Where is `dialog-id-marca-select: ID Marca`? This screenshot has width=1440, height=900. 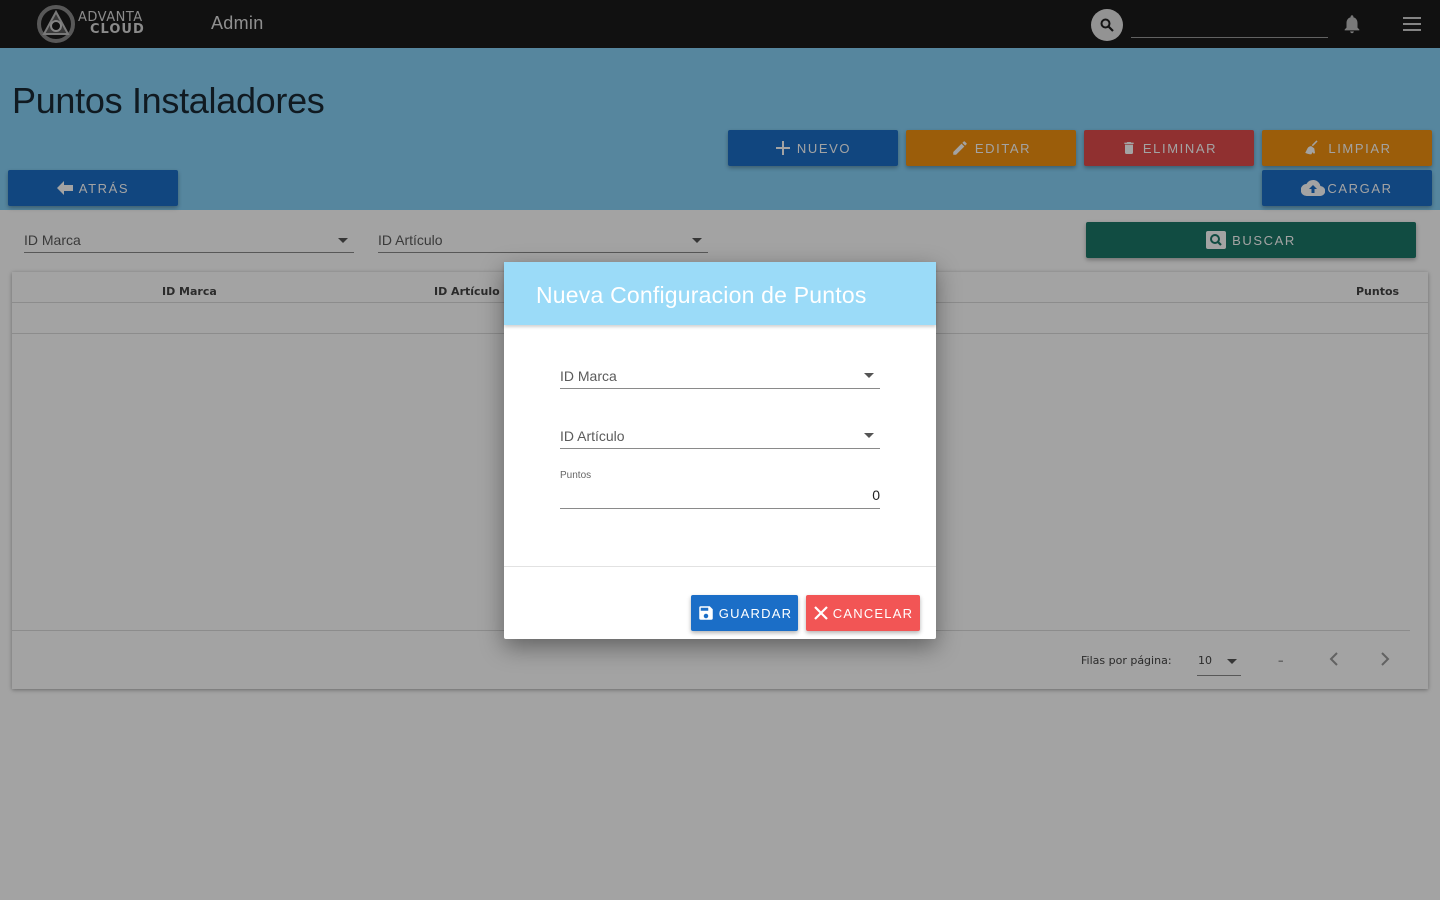
dialog-id-marca-select: ID Marca is located at coordinates (720, 375).